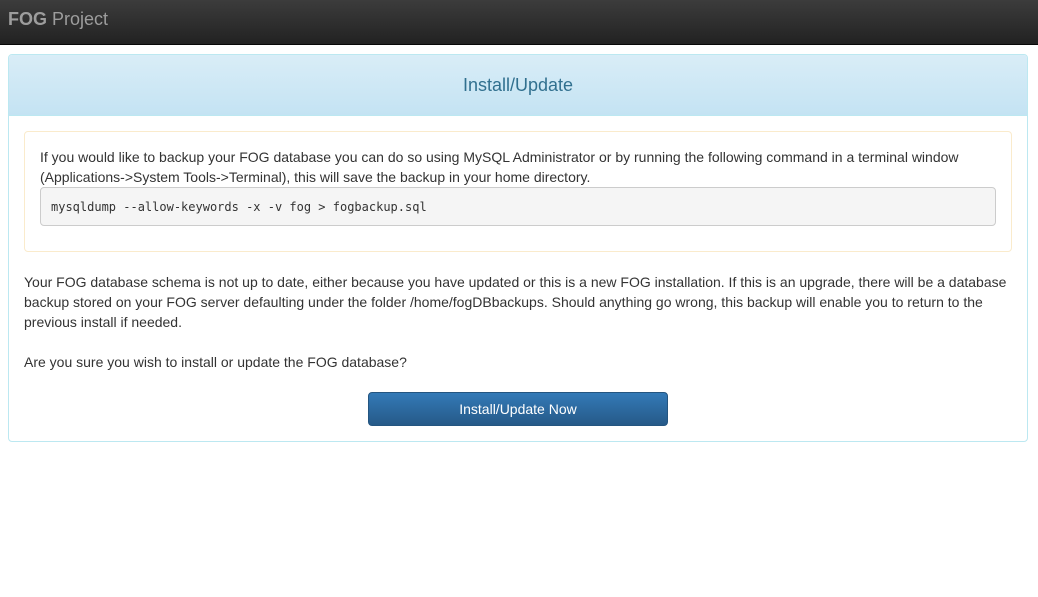 This screenshot has width=1038, height=597. I want to click on brand-rest: Project, so click(78, 19).